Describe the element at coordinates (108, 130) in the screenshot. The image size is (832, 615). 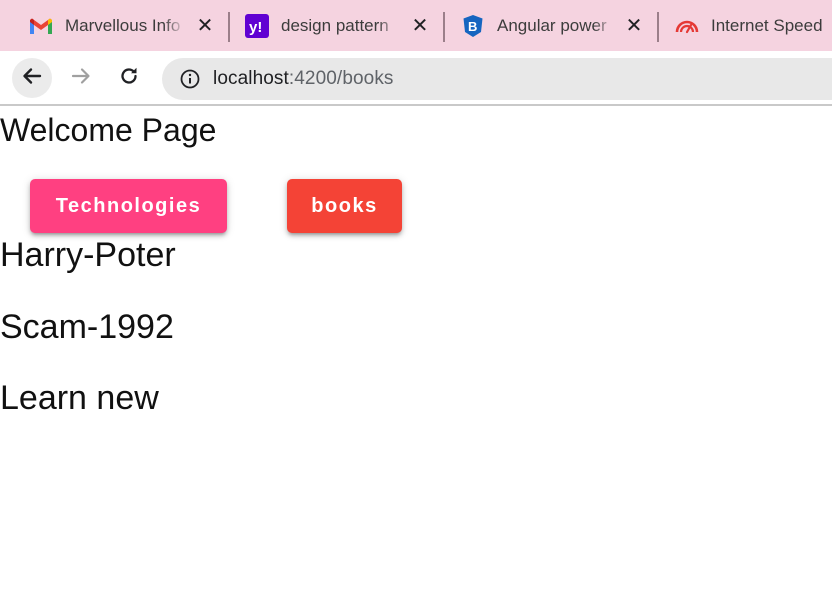
I see `page-title: Welcome Page` at that location.